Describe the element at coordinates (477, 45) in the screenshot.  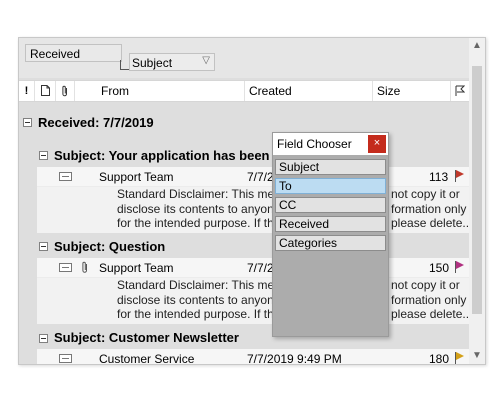
I see `scroll-up-icon: ▲` at that location.